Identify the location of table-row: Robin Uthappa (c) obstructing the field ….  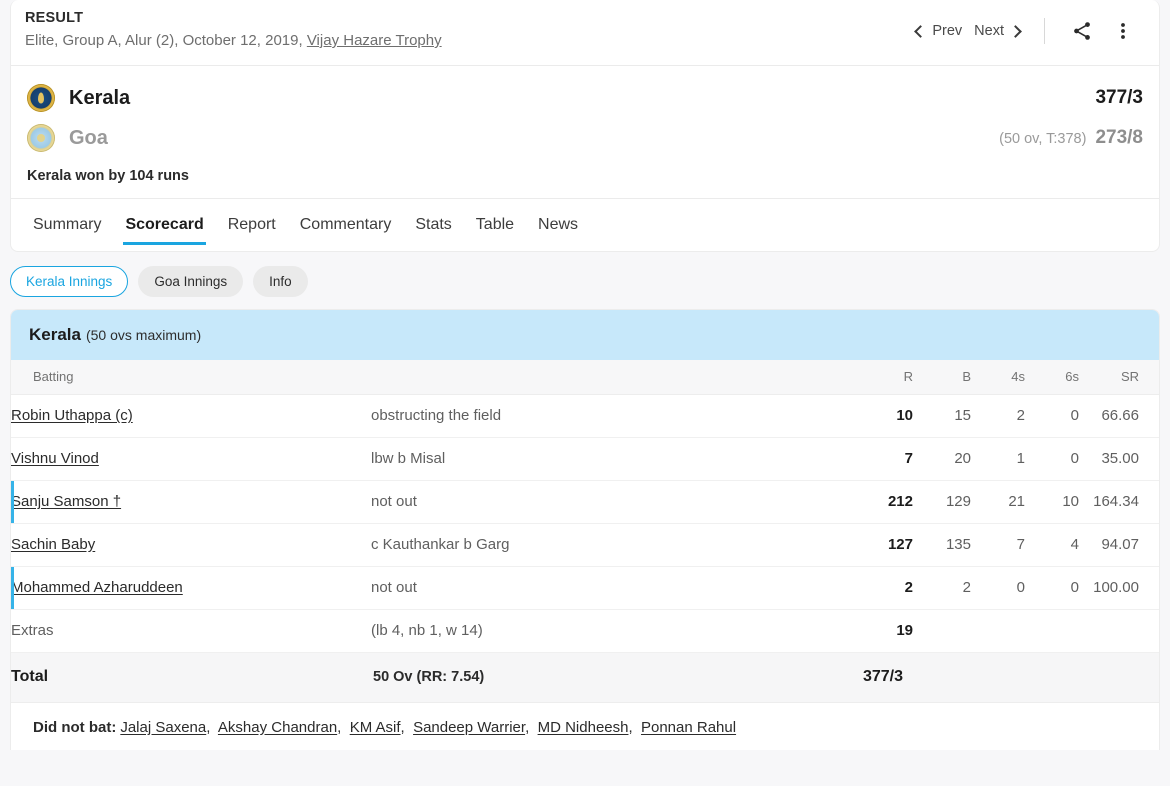
(585, 415).